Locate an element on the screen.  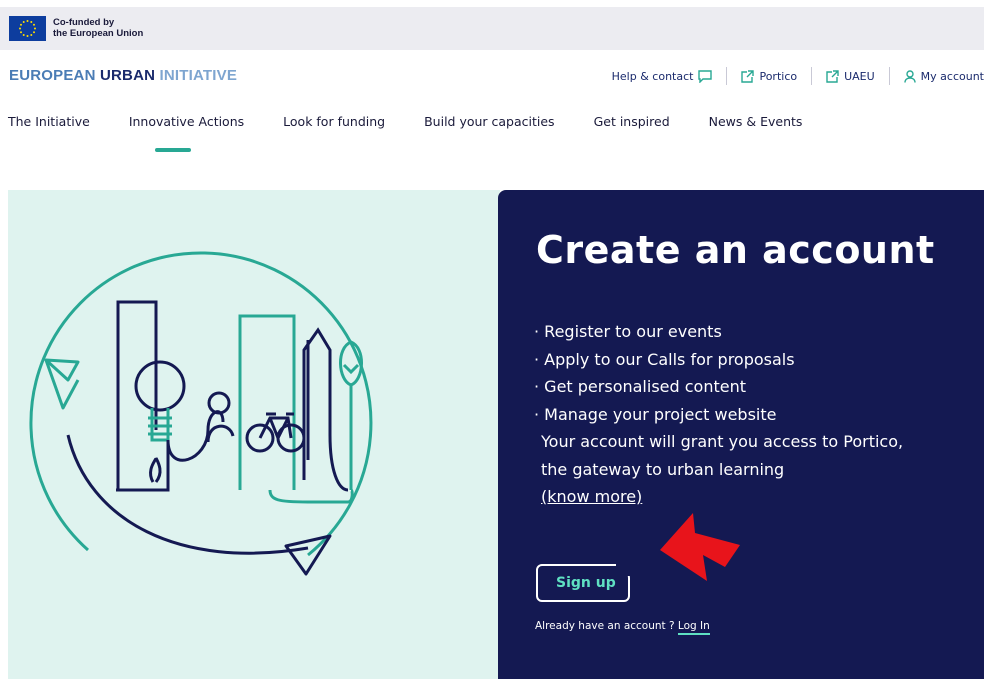
portico-link: Portico is located at coordinates (769, 76).